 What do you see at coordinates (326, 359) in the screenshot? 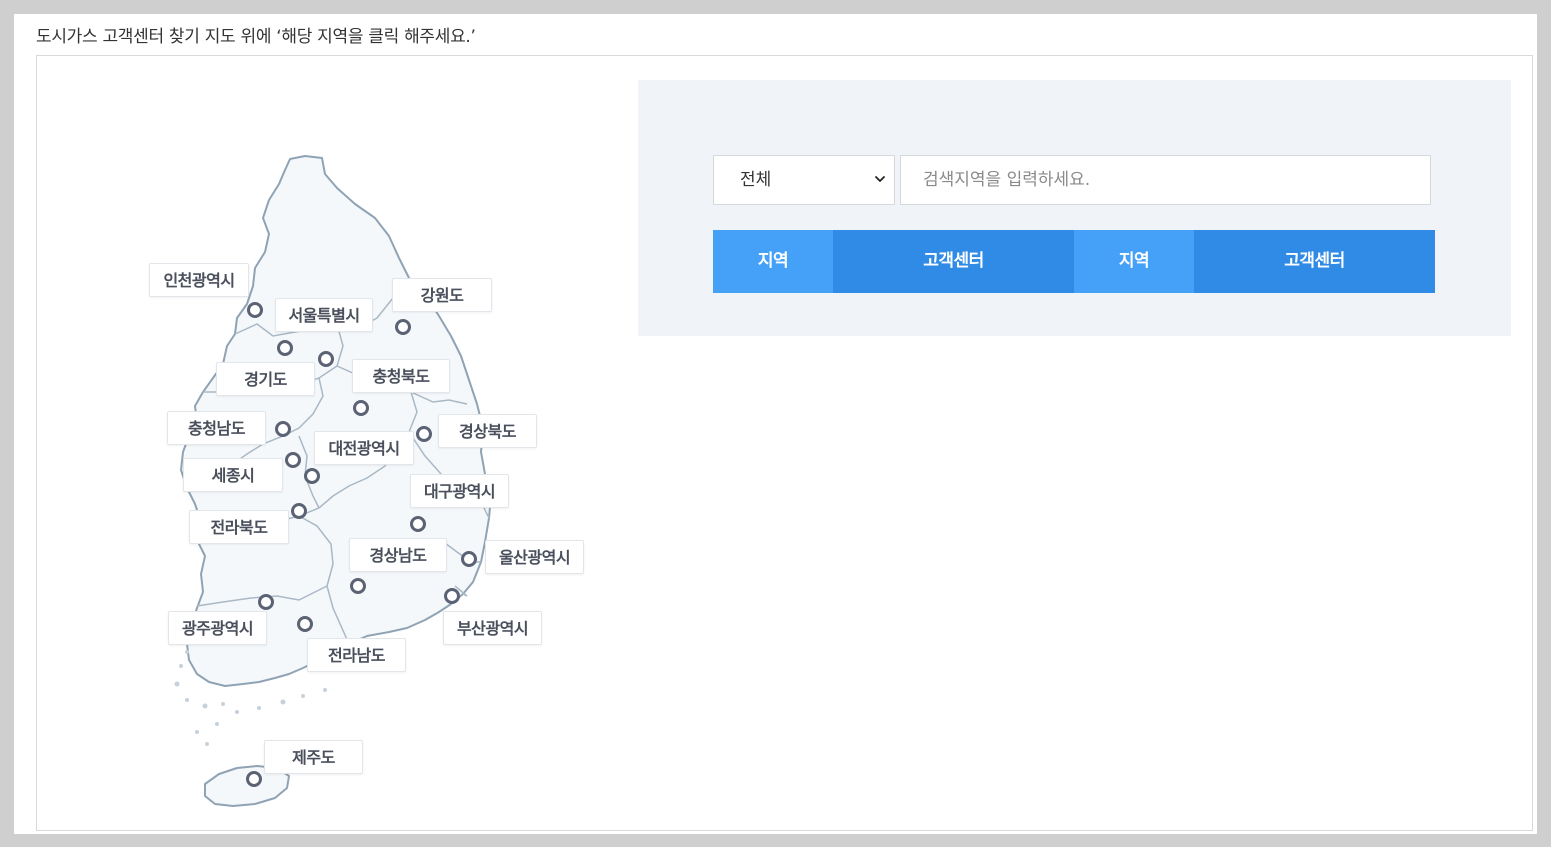
I see `pin-gyeonggi` at bounding box center [326, 359].